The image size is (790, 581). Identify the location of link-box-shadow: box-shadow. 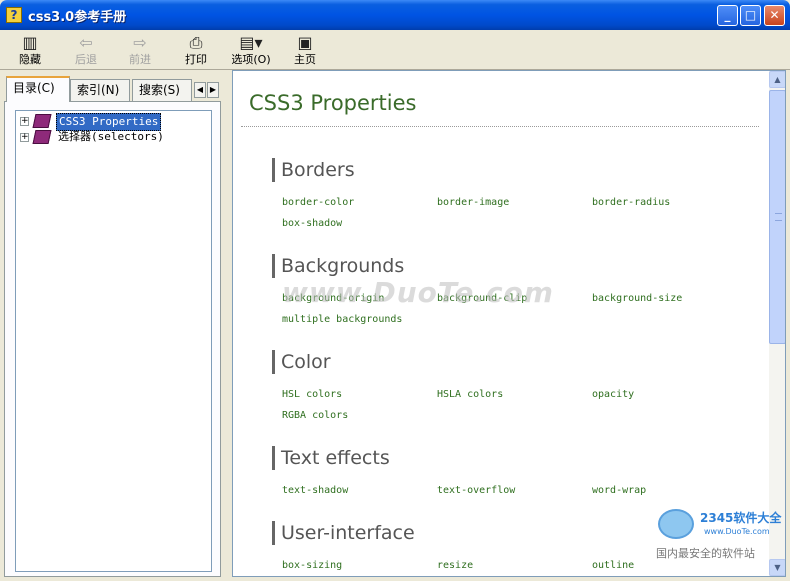
(312, 223).